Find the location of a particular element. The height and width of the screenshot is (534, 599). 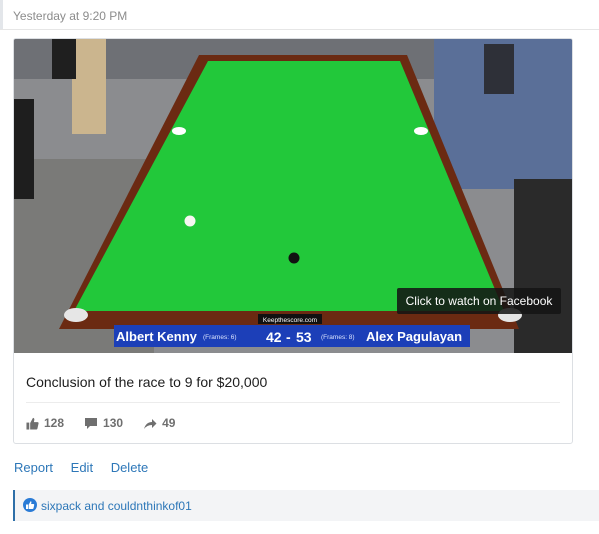

delete-link: Delete is located at coordinates (130, 467).